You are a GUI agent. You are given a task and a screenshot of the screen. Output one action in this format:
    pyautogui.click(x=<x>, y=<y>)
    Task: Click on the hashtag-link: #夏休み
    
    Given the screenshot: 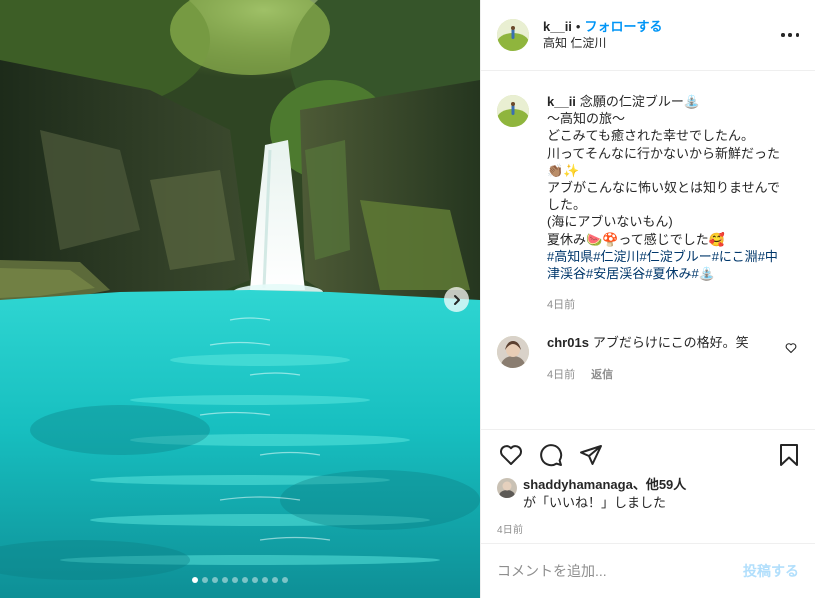 What is the action you would take?
    pyautogui.click(x=668, y=273)
    